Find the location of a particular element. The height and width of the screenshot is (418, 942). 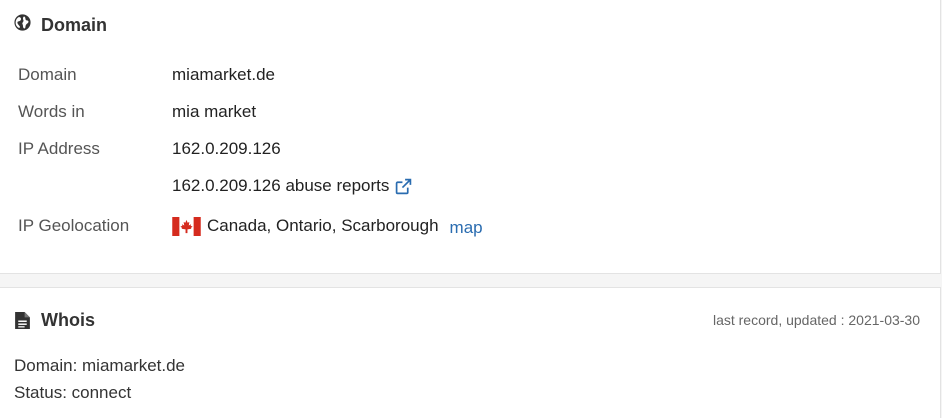

abuse-row: 162.0.209.126 abuse reports is located at coordinates (479, 186).